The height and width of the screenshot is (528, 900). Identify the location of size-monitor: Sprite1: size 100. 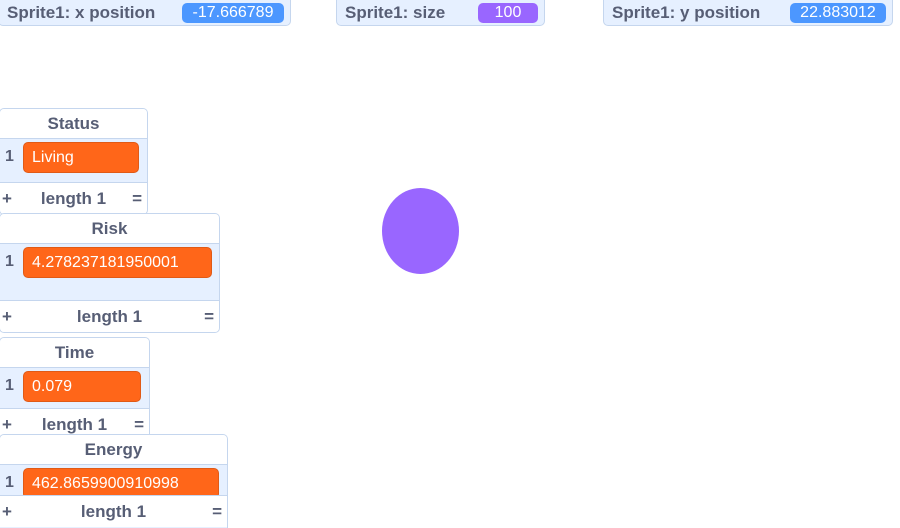
(440, 13).